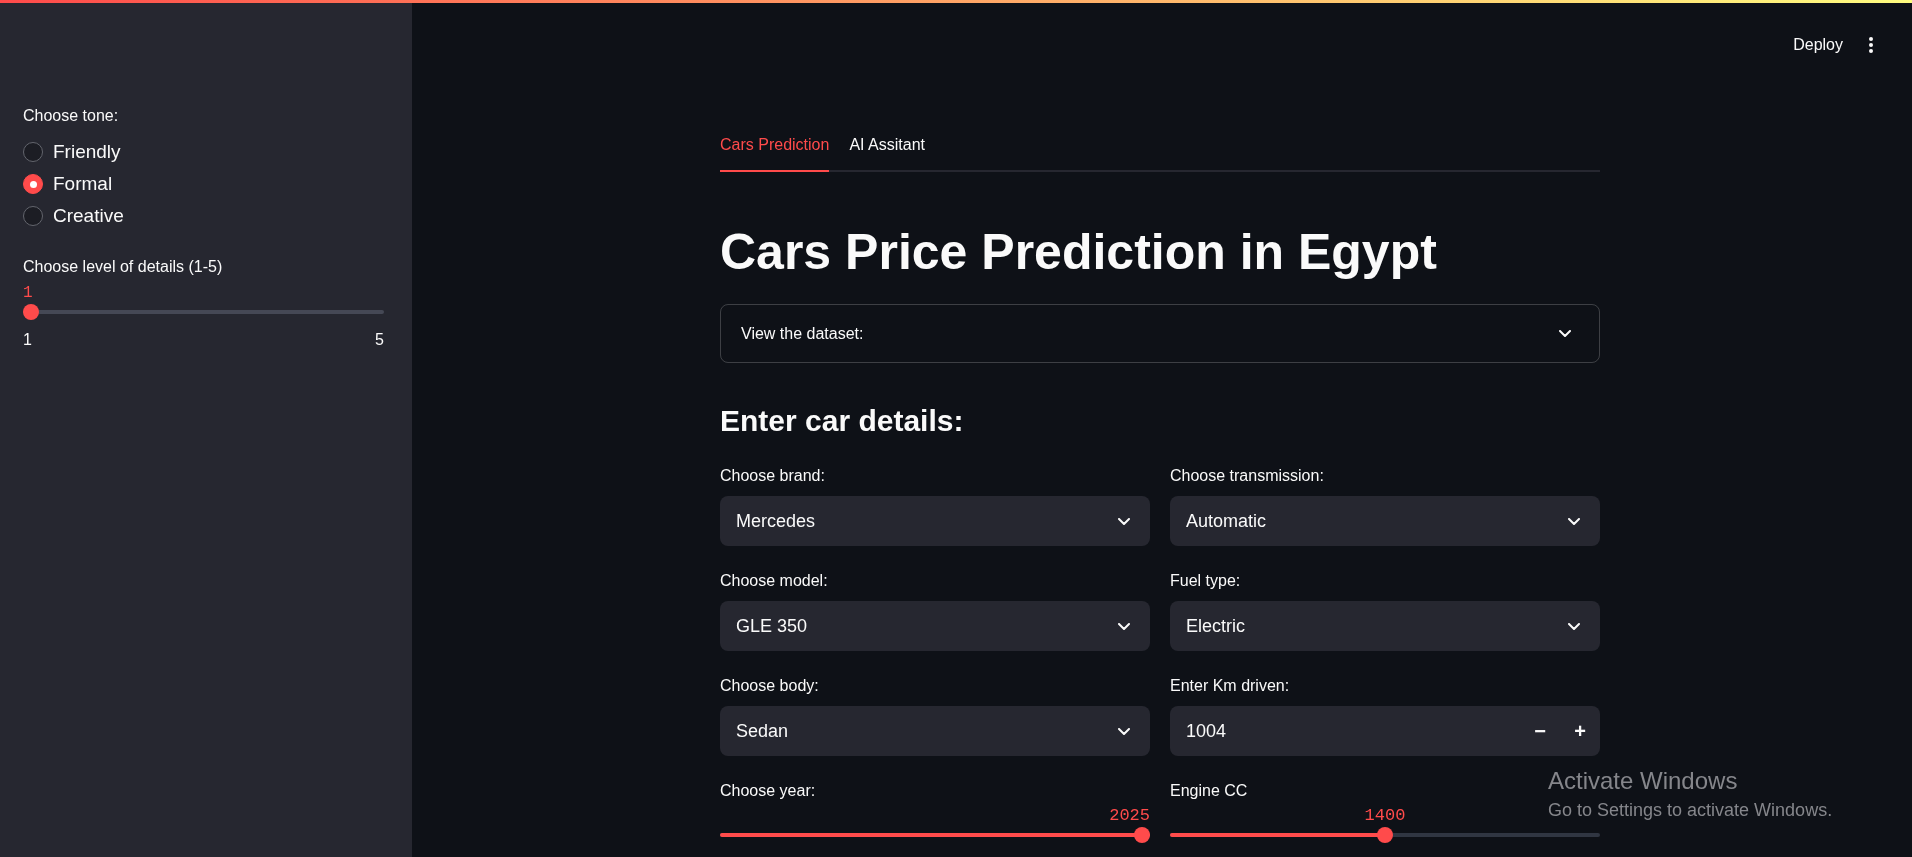 This screenshot has width=1912, height=857. Describe the element at coordinates (1690, 810) in the screenshot. I see `activation-message: Go to Settings to activate Windows.` at that location.